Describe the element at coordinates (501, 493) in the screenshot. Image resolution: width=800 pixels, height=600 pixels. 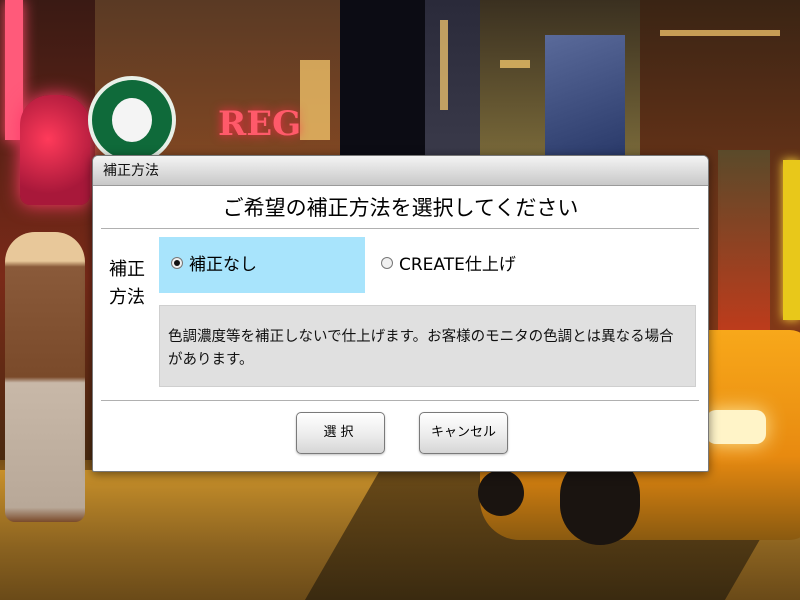
I see `taxi-wheel` at that location.